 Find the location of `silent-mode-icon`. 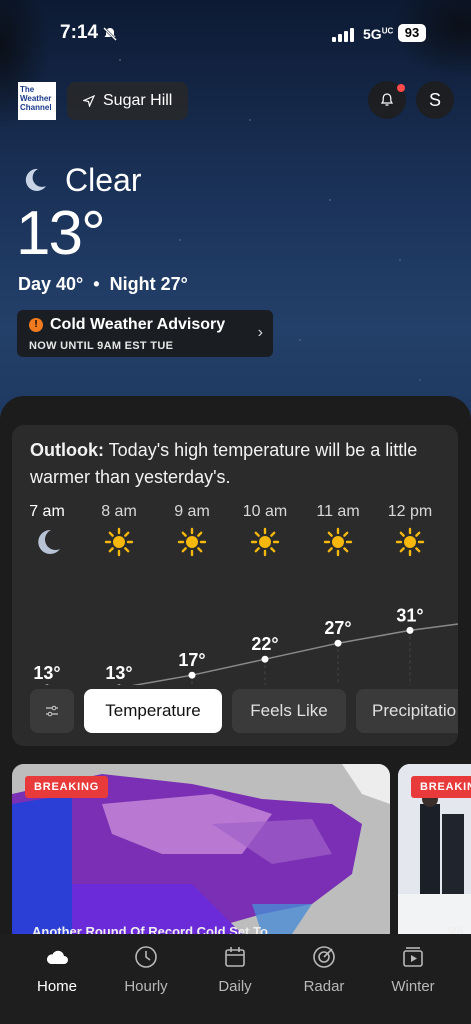

silent-mode-icon is located at coordinates (110, 34).